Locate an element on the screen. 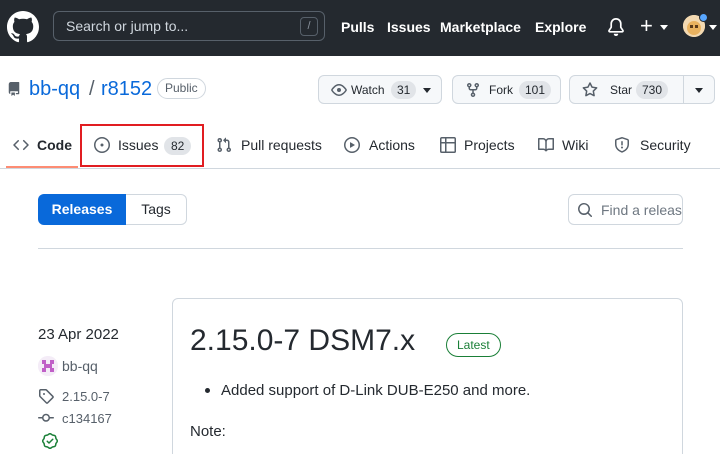 This screenshot has height=454, width=720. tab-projects: Projects is located at coordinates (480, 146).